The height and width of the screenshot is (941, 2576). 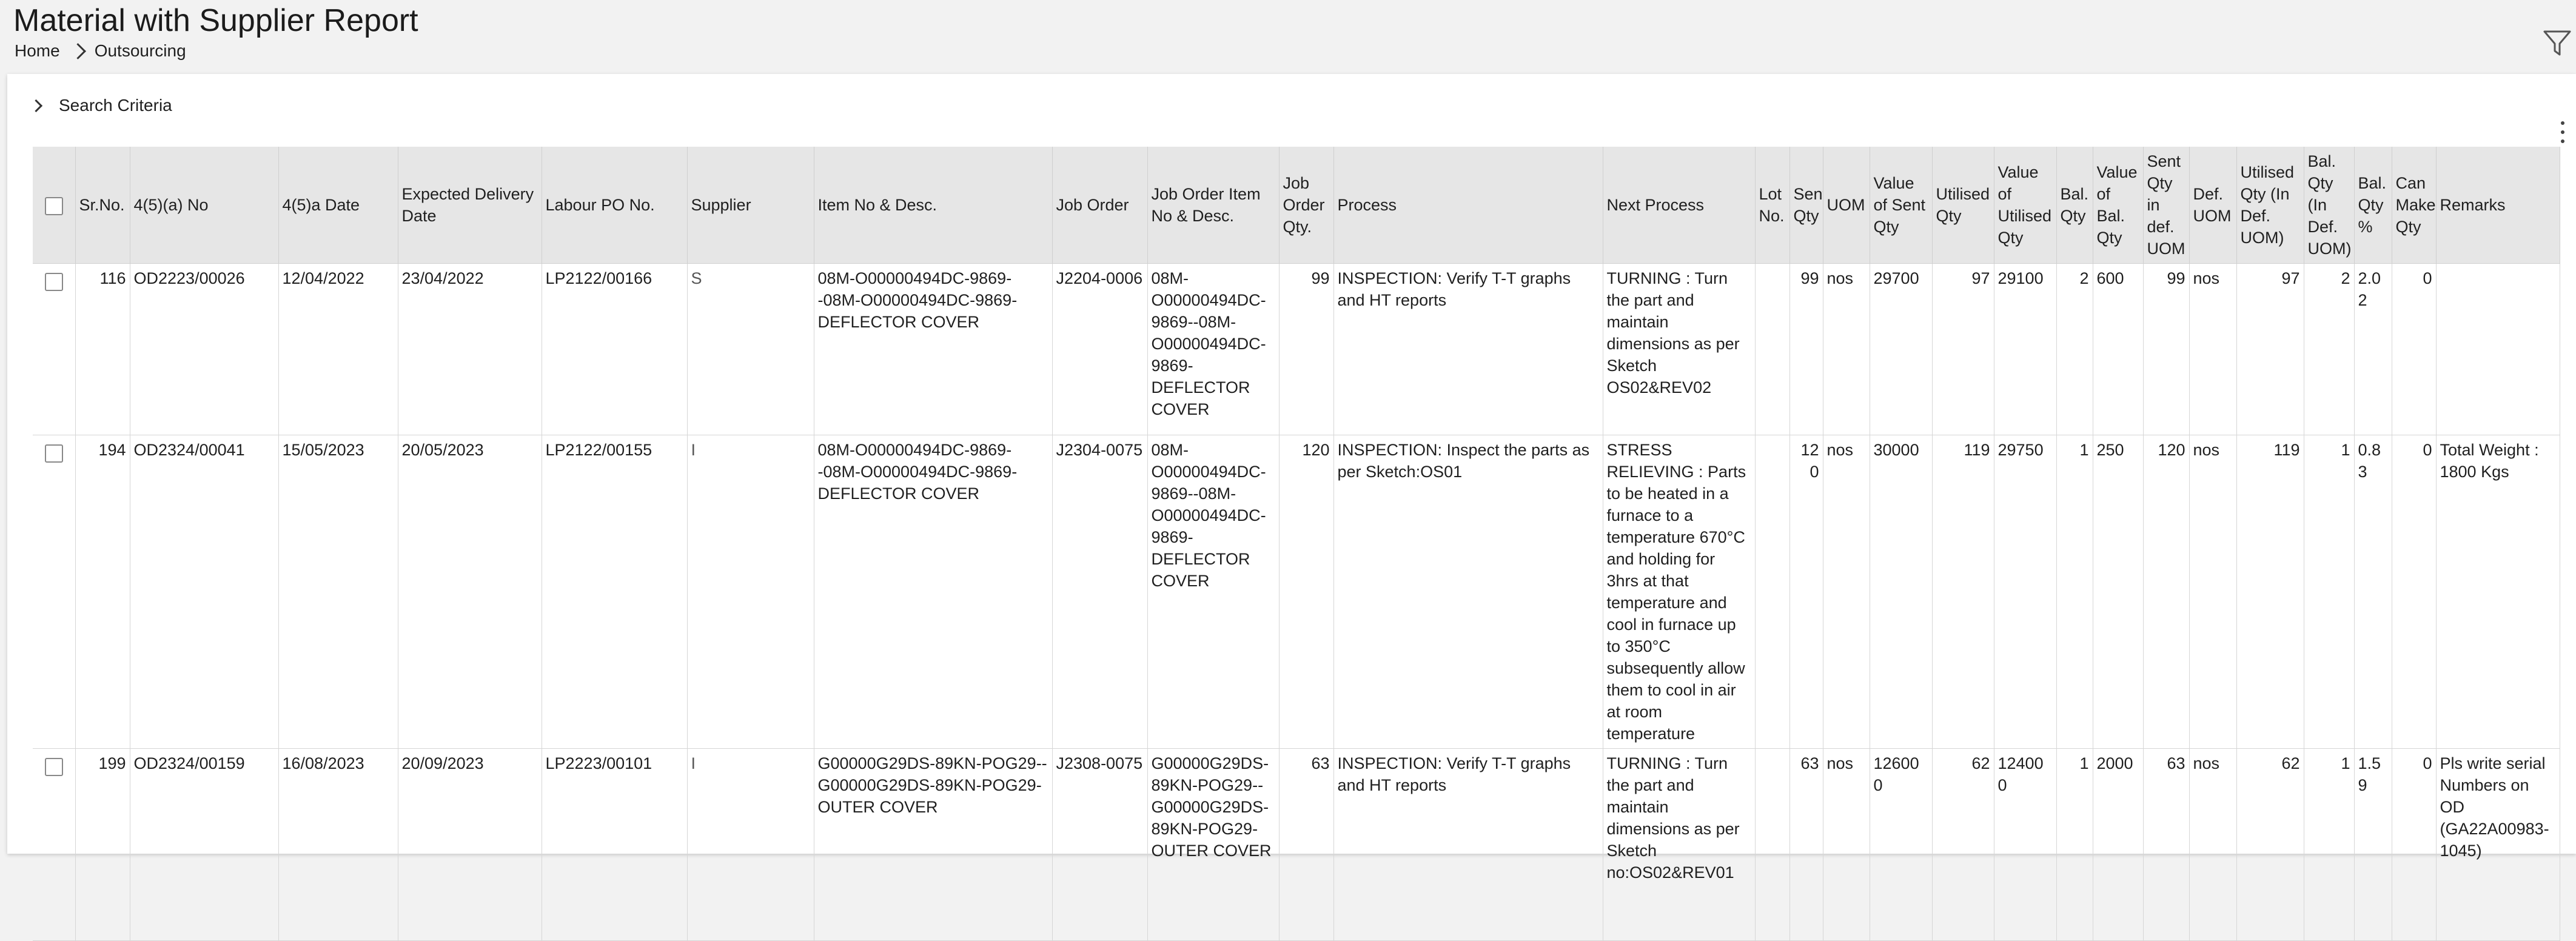 I want to click on cell-job-order: J2204-0006, so click(x=1100, y=349).